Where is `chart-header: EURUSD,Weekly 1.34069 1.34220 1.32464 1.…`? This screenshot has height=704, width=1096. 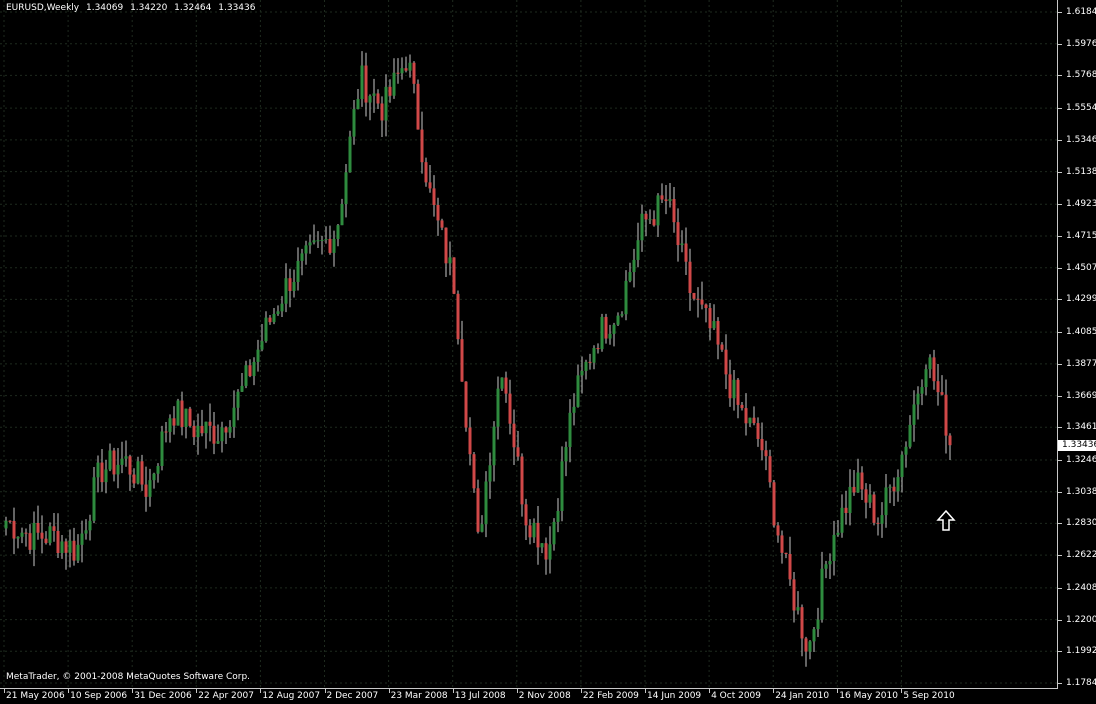 chart-header: EURUSD,Weekly 1.34069 1.34220 1.32464 1.… is located at coordinates (132, 8).